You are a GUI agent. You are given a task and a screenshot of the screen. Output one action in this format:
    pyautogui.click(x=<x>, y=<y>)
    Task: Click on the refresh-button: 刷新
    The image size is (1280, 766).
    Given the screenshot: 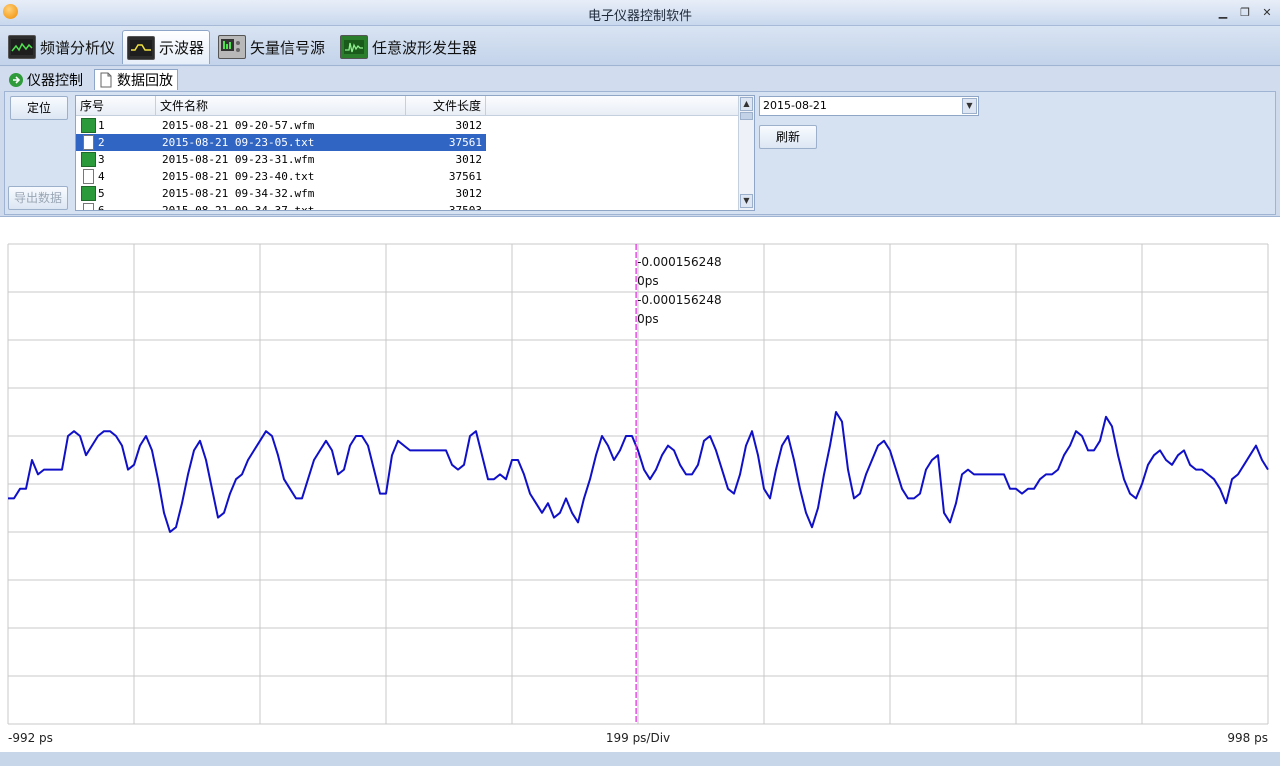 What is the action you would take?
    pyautogui.click(x=788, y=137)
    